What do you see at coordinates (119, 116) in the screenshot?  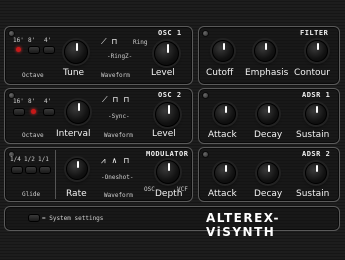 I see `sync-label: -Sync-` at bounding box center [119, 116].